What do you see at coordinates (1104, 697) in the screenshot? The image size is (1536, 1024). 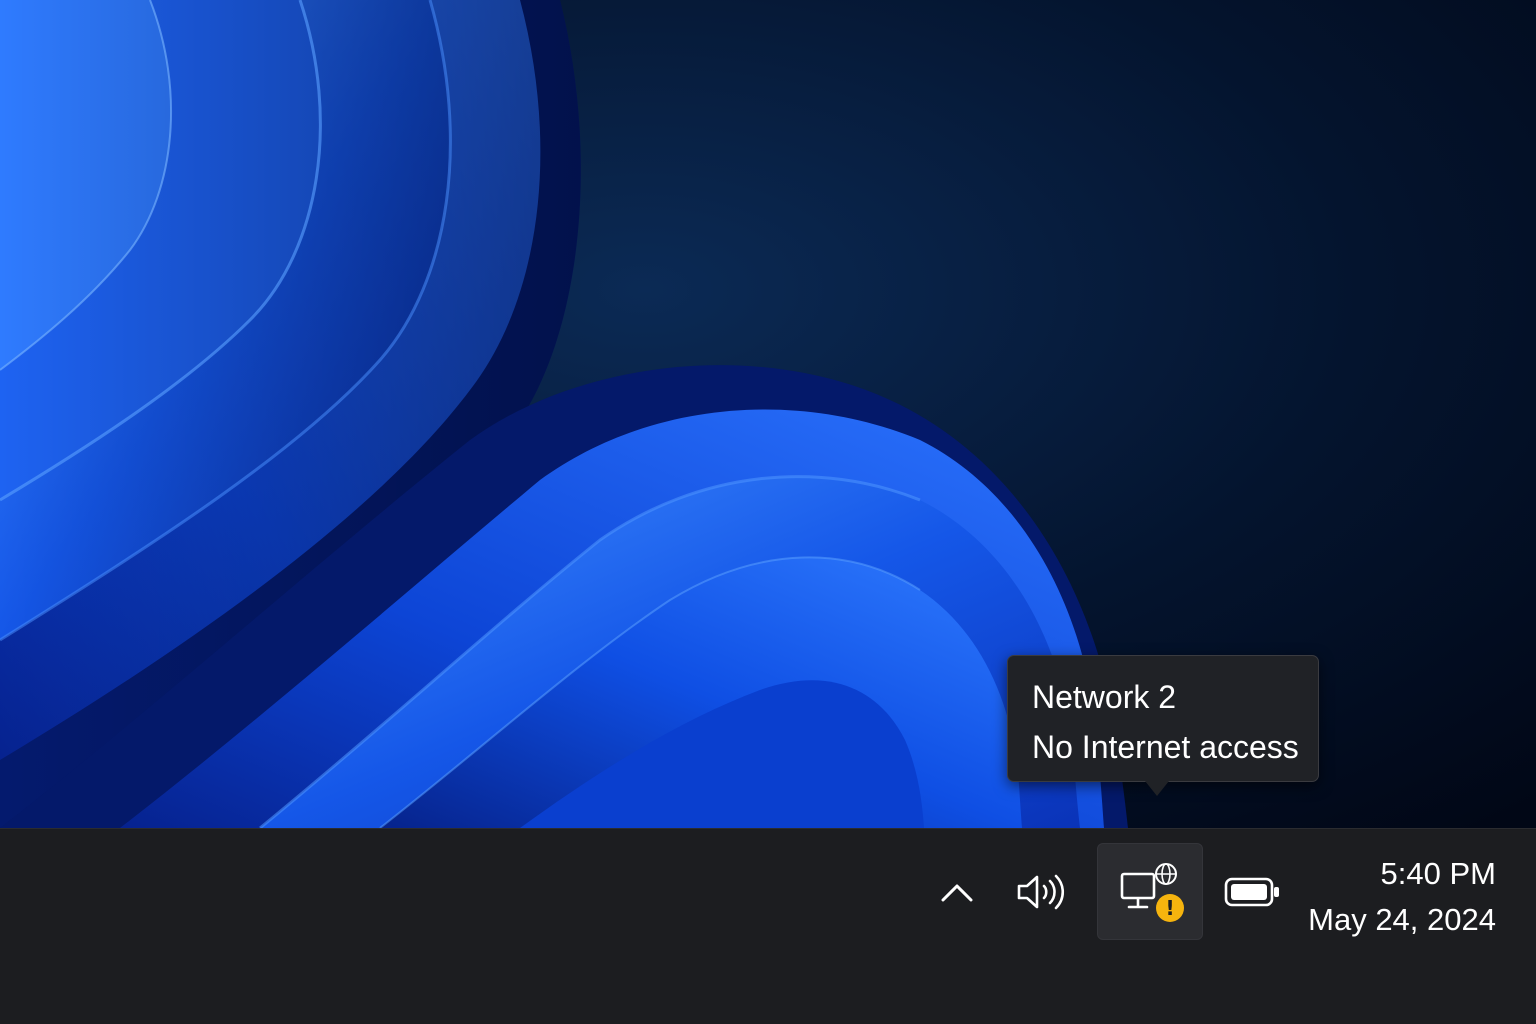 I see `tooltip-network-name: Network 2` at bounding box center [1104, 697].